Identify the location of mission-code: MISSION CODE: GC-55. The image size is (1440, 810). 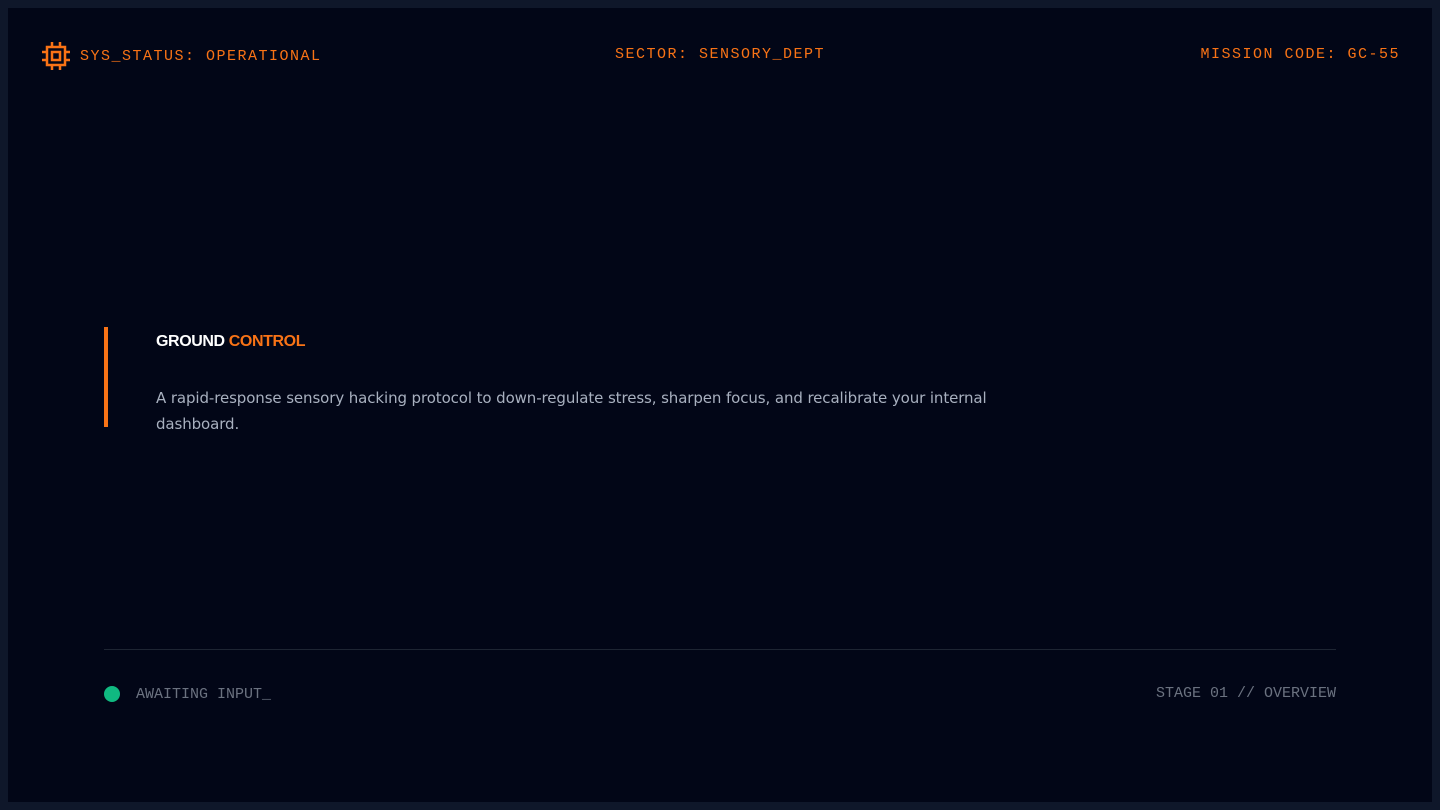
(1300, 54).